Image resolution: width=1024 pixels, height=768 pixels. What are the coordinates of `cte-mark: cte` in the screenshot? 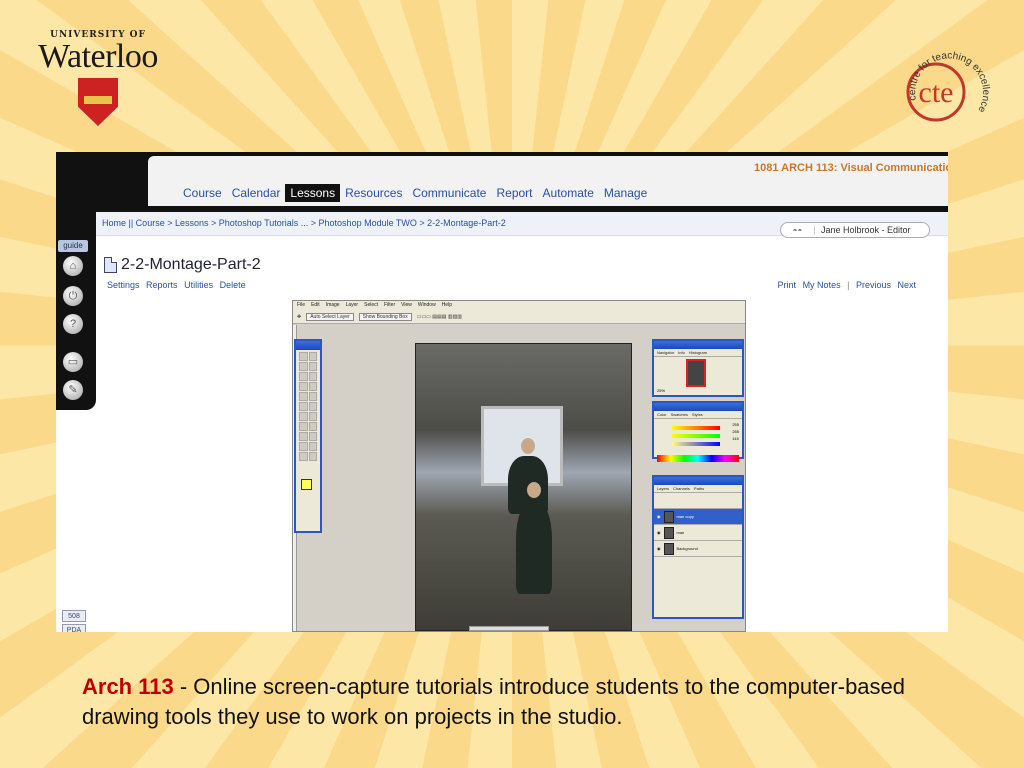 It's located at (936, 92).